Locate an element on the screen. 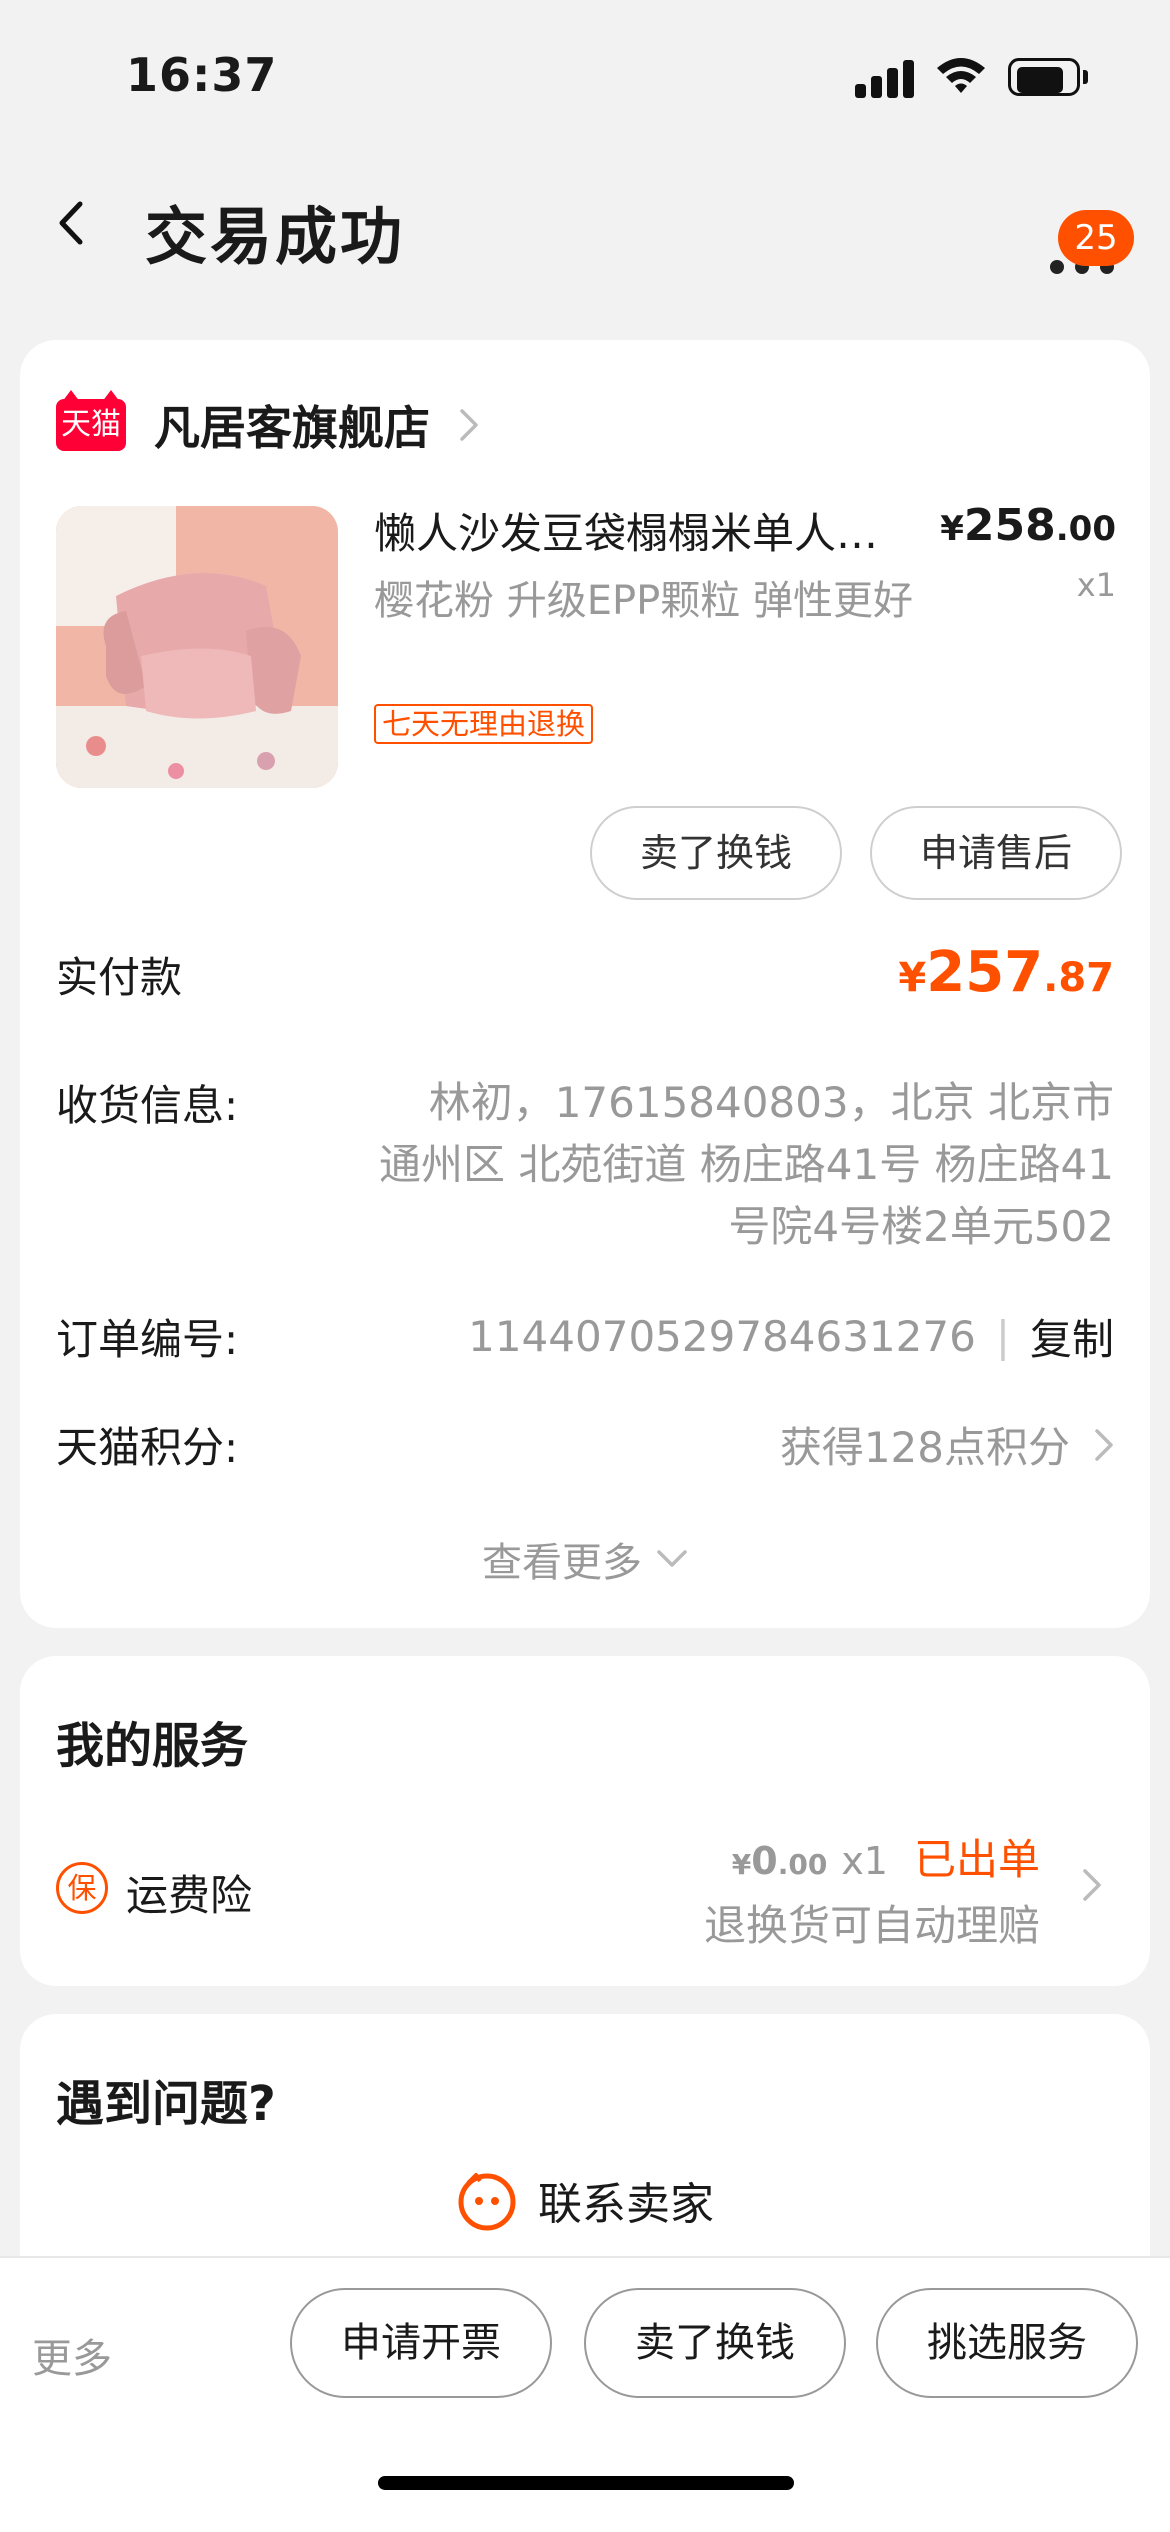  price-integer: 258 is located at coordinates (1009, 525).